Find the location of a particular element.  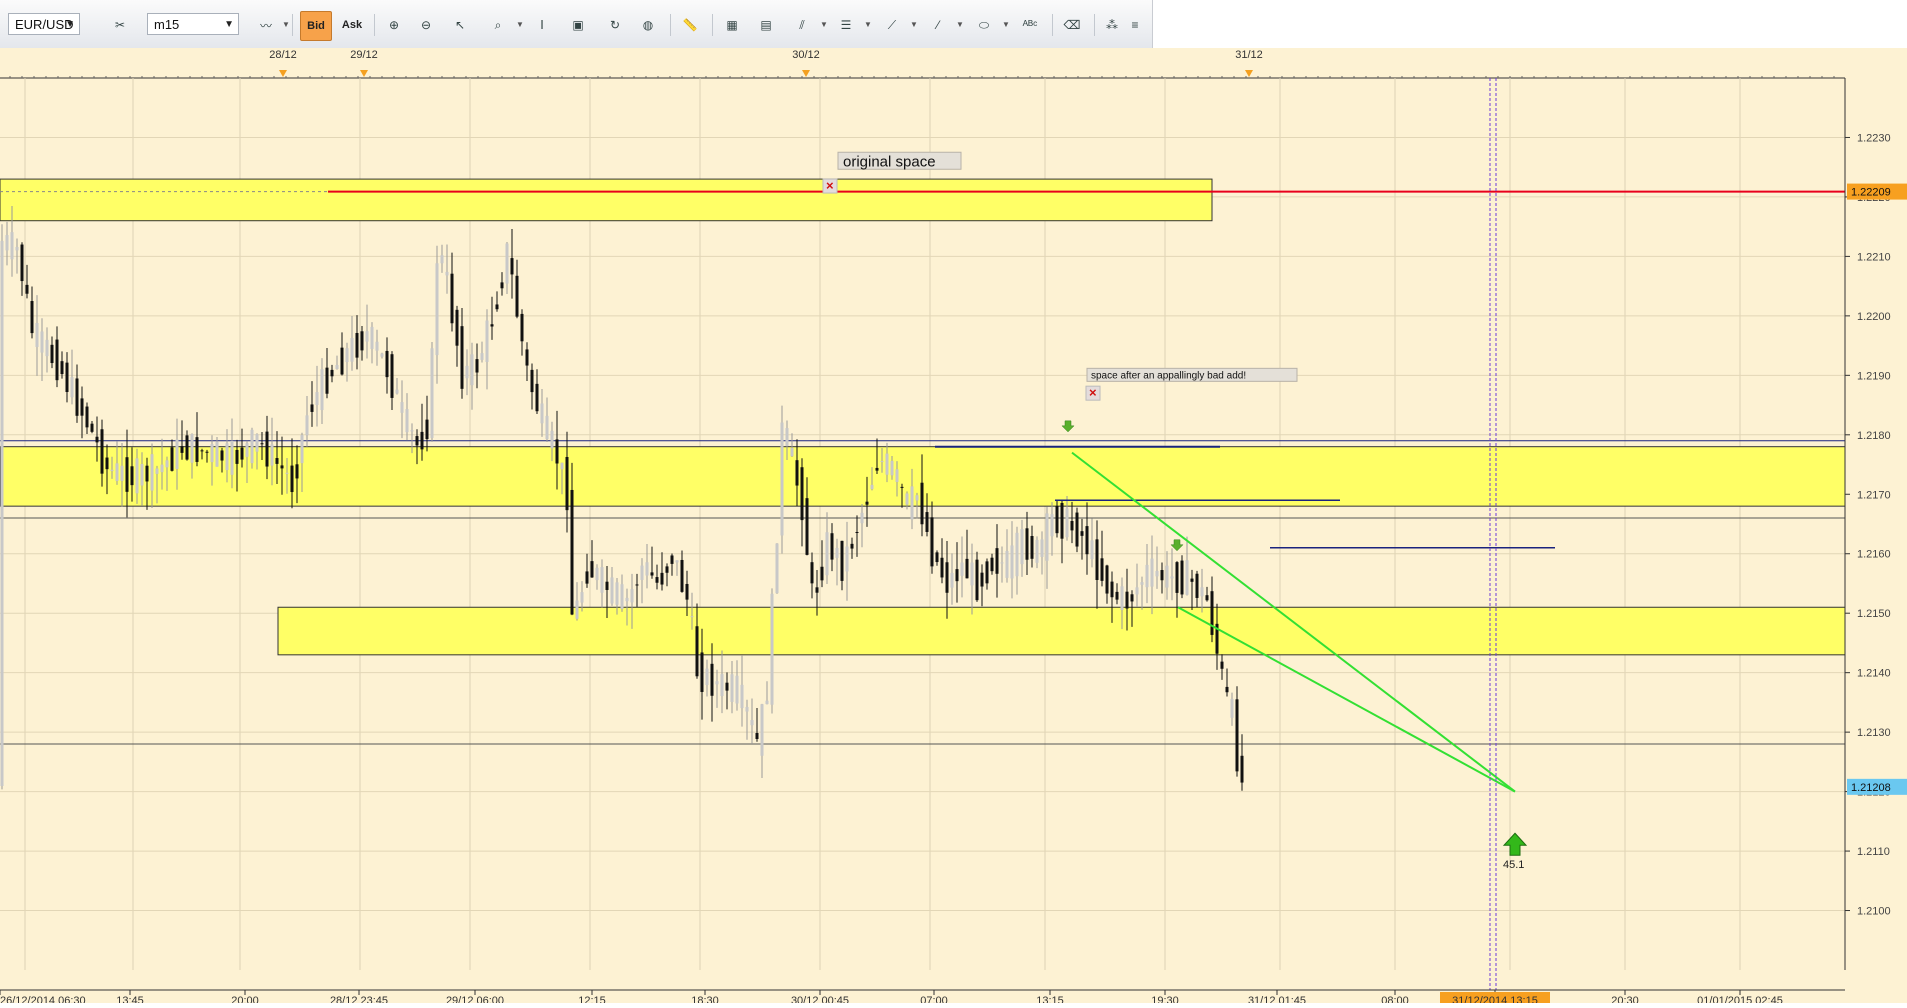

zoom-in-icon: ⊕ is located at coordinates (394, 25).